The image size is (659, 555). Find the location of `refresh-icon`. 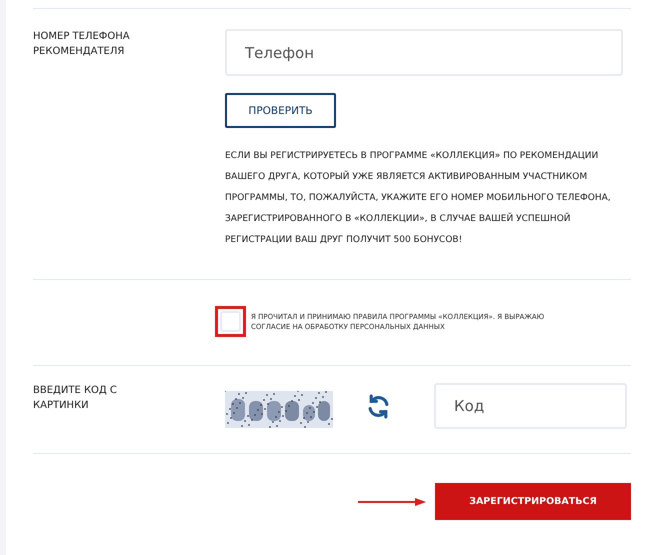

refresh-icon is located at coordinates (378, 406).